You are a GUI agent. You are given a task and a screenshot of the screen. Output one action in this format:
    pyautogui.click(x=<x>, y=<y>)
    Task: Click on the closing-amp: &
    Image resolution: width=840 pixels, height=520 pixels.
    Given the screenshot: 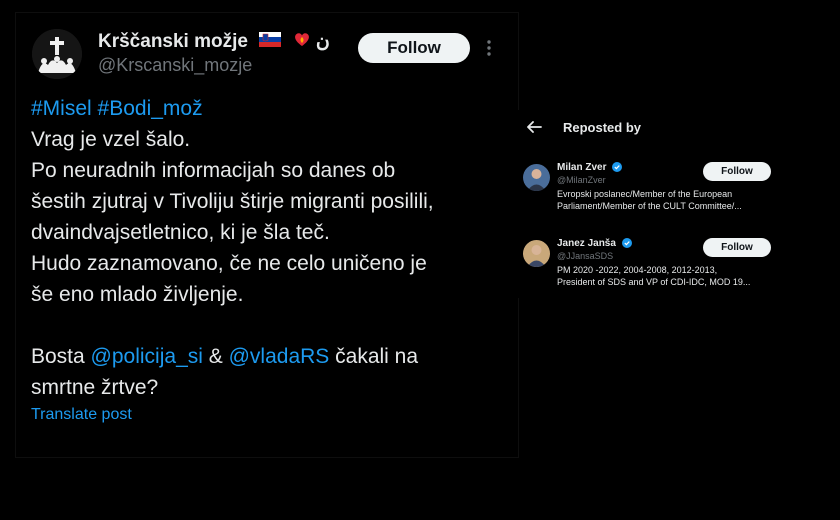 What is the action you would take?
    pyautogui.click(x=215, y=356)
    